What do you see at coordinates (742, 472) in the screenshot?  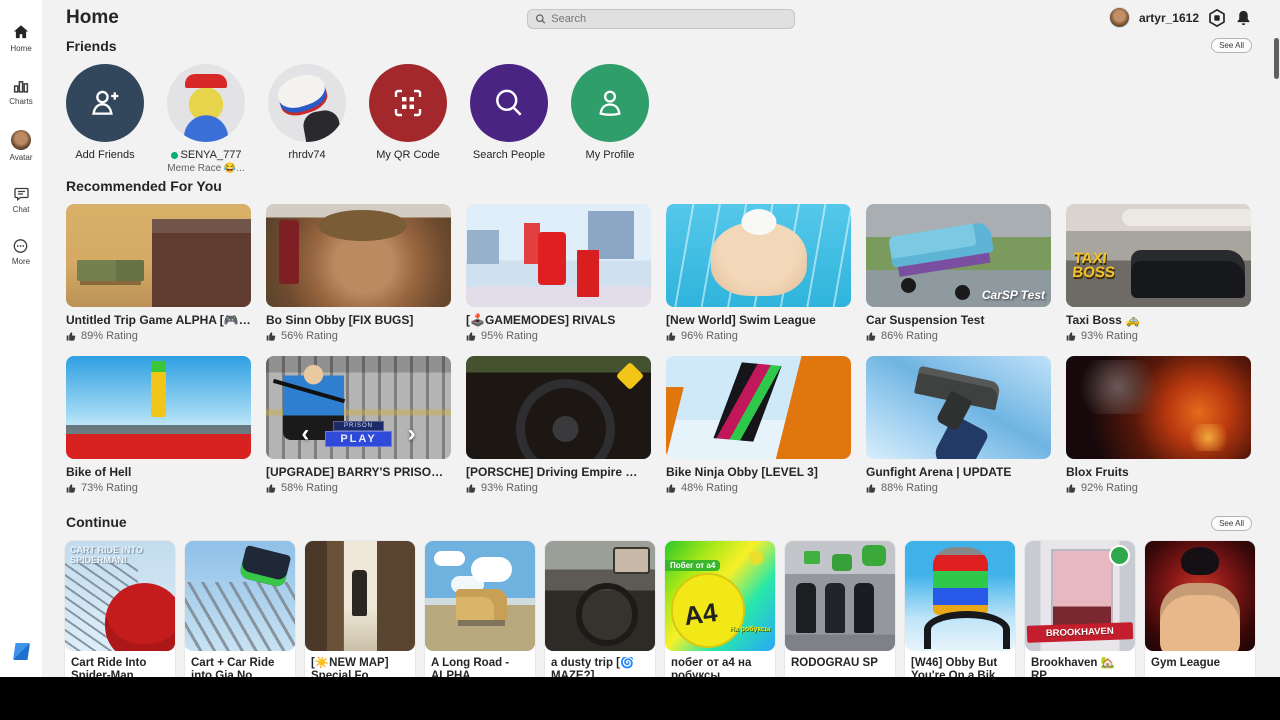 I see `game-title: Bike Ninja Obby [LEVEL 3]` at bounding box center [742, 472].